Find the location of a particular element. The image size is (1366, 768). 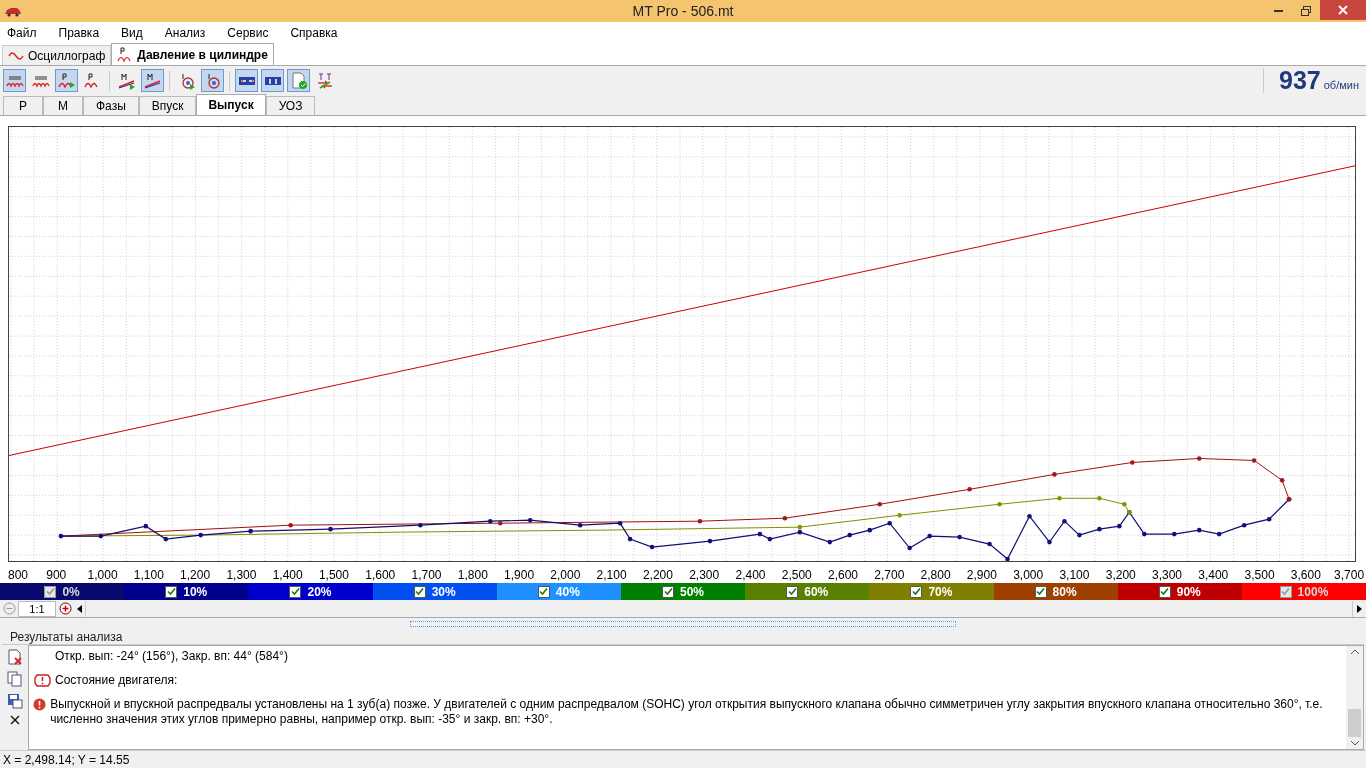

legend-label: 40% is located at coordinates (567, 592).